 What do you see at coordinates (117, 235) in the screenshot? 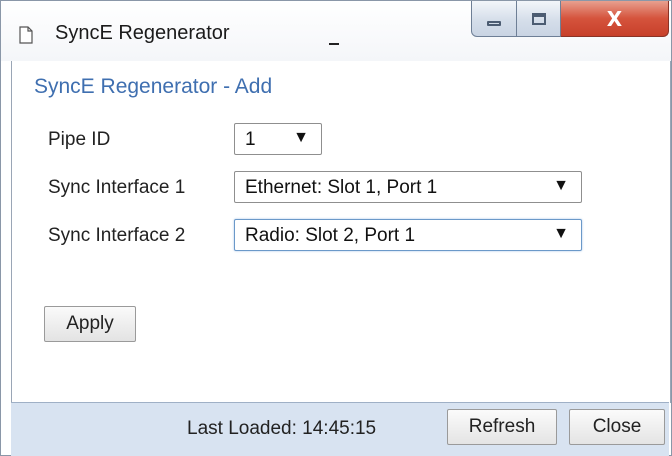
I see `sync-interface-2-label: Sync Interface 2` at bounding box center [117, 235].